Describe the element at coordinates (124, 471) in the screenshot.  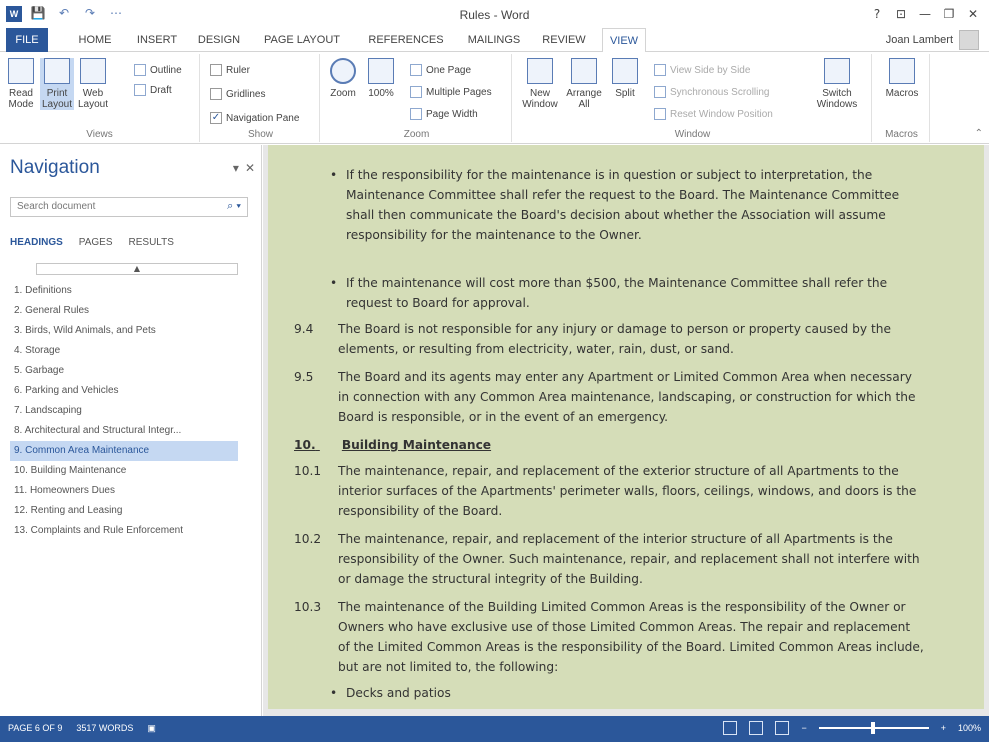
I see `heading-item: 10. Building Maintenance` at that location.